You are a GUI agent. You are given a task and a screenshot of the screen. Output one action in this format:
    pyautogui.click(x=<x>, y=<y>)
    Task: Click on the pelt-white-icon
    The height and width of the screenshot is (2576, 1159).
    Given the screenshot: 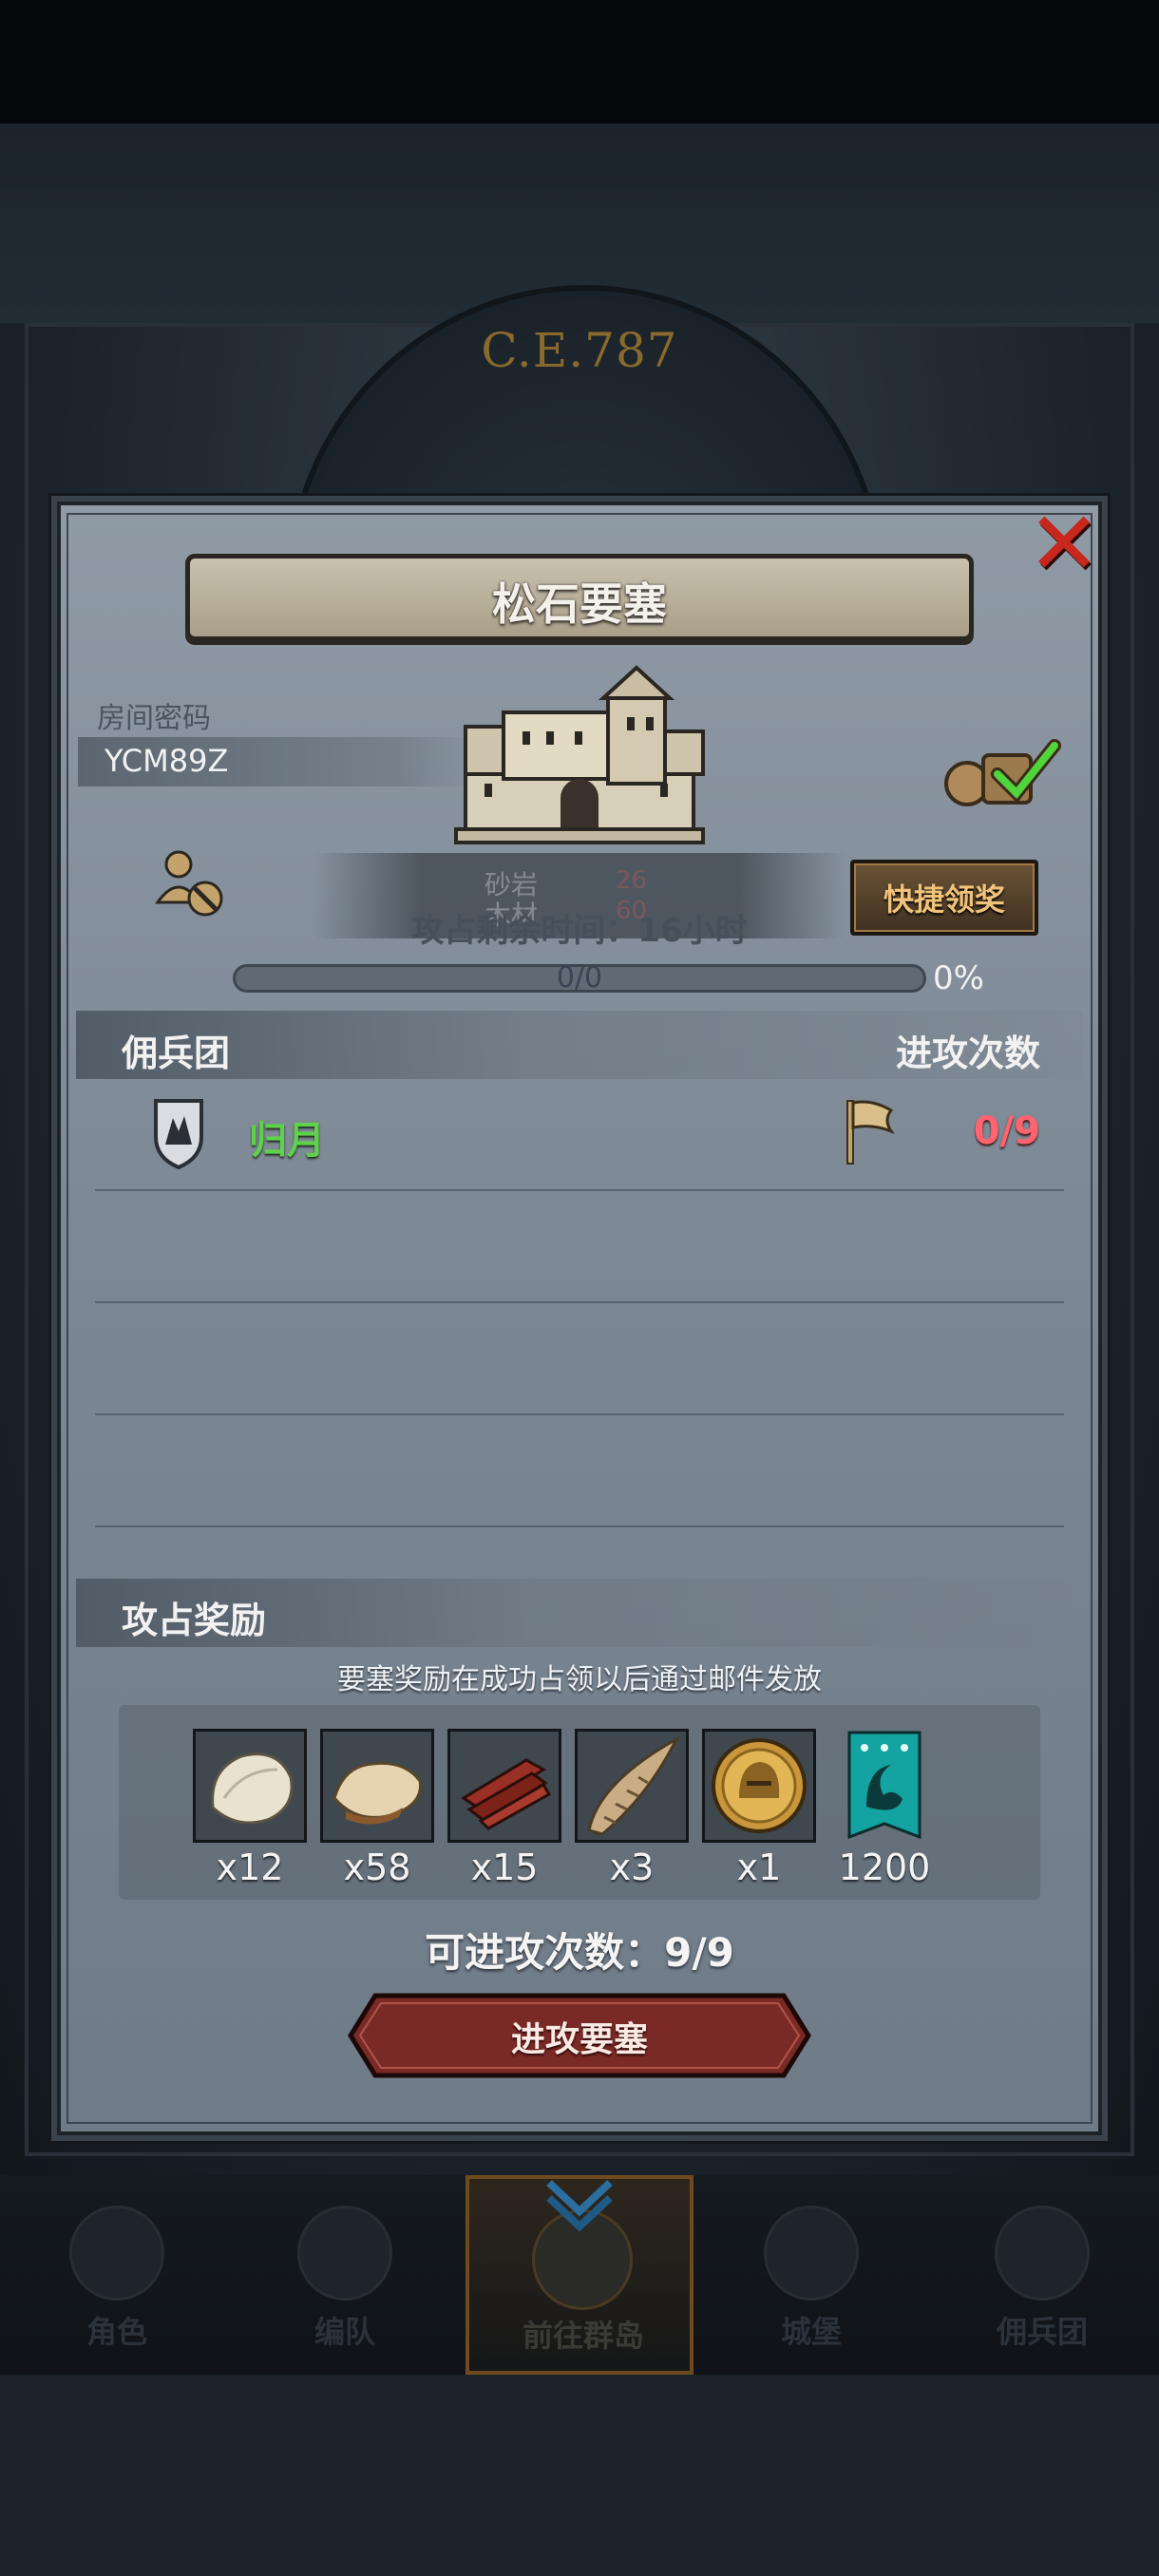 What is the action you would take?
    pyautogui.click(x=250, y=1786)
    